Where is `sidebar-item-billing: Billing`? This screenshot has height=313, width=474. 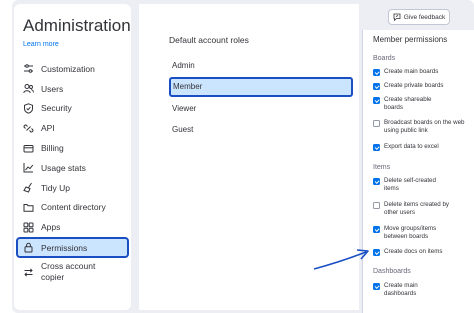
sidebar-item-billing: Billing is located at coordinates (72, 148).